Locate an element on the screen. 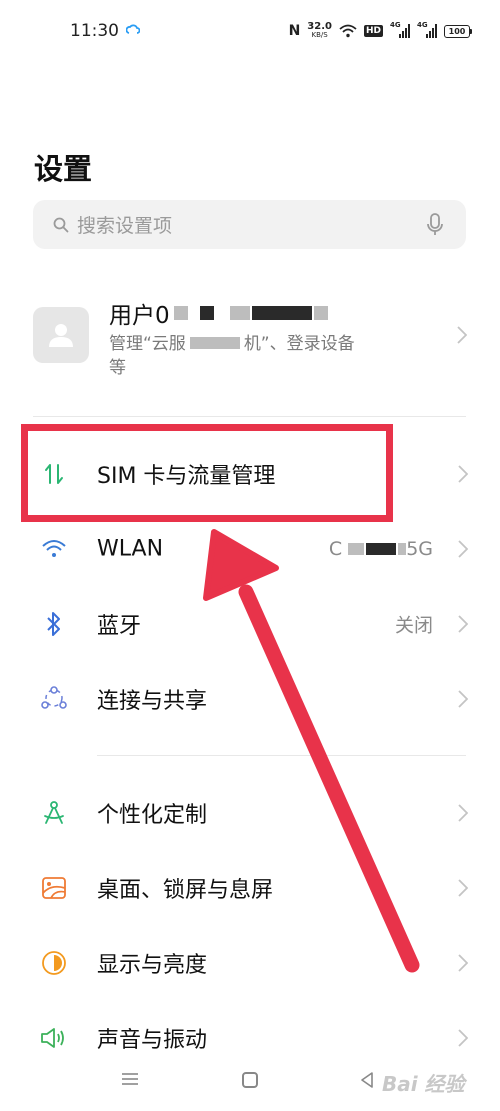  hd-badge: HD is located at coordinates (373, 31).